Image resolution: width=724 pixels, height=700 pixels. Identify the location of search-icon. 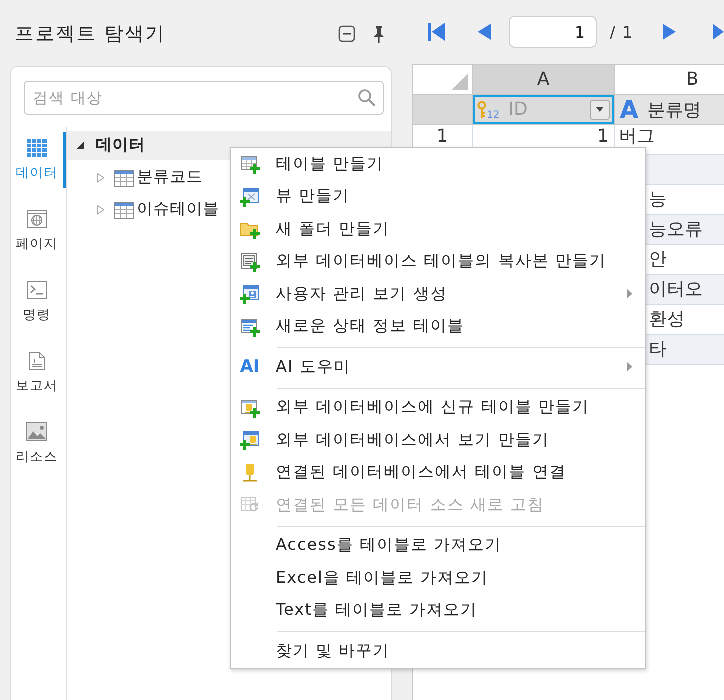
(367, 98).